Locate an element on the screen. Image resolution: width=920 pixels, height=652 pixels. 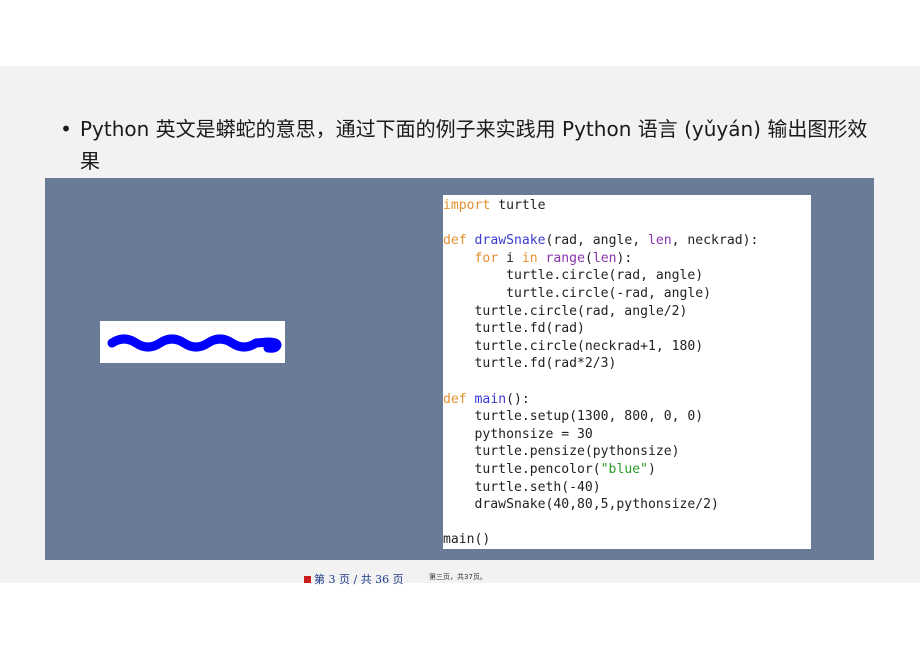
code-line: turtle.pencolor("blue") is located at coordinates (600, 470).